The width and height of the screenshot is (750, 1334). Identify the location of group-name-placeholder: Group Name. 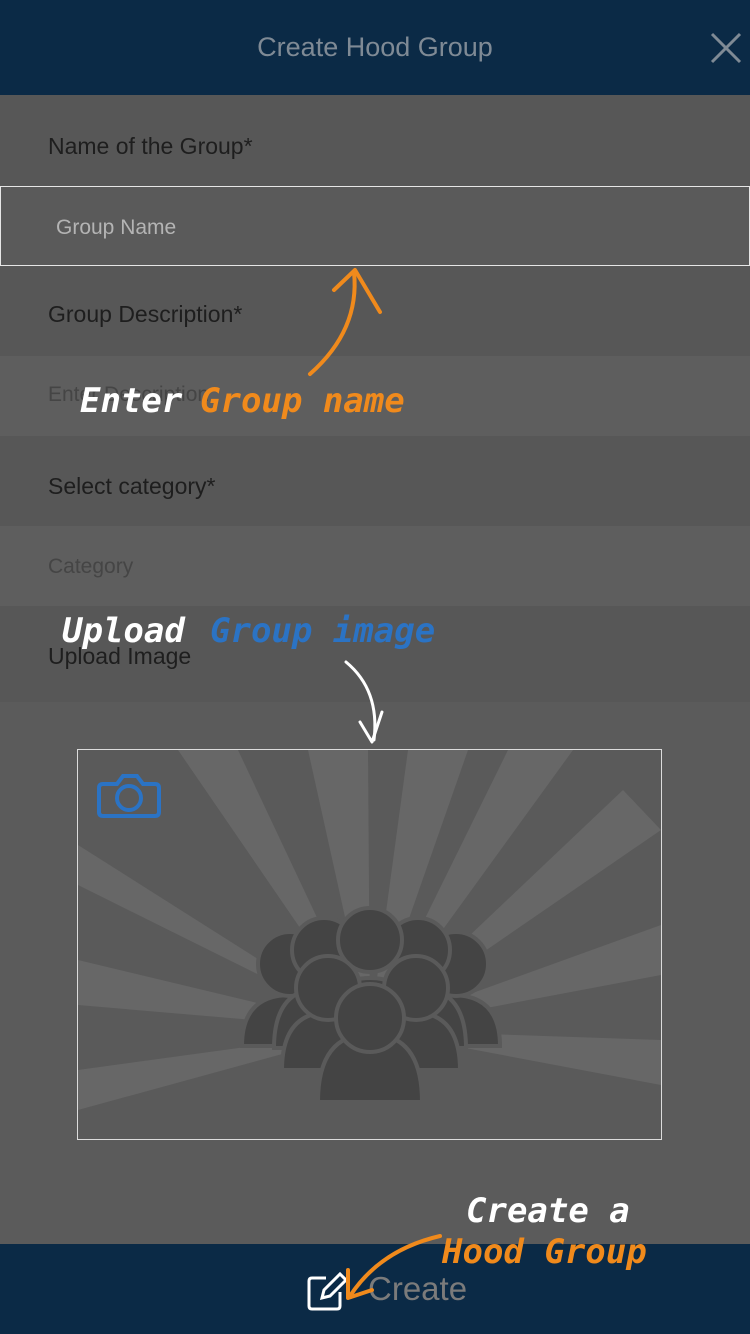
(116, 227).